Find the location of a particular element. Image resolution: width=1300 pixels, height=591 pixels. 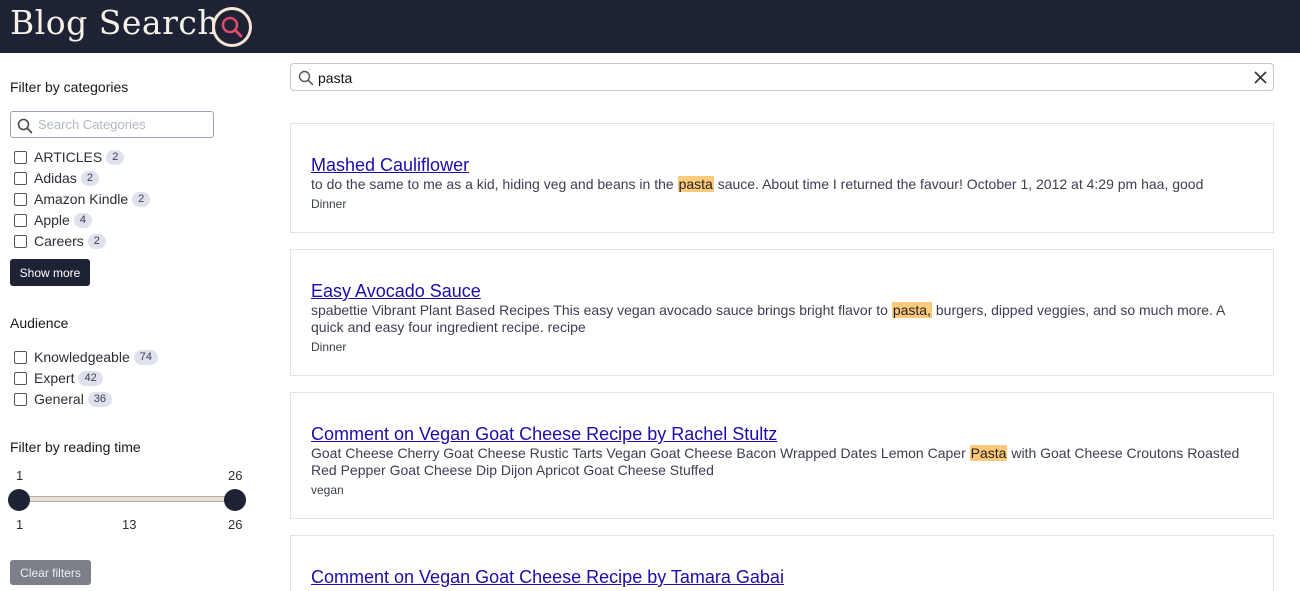

count-badge: 42 is located at coordinates (90, 378).